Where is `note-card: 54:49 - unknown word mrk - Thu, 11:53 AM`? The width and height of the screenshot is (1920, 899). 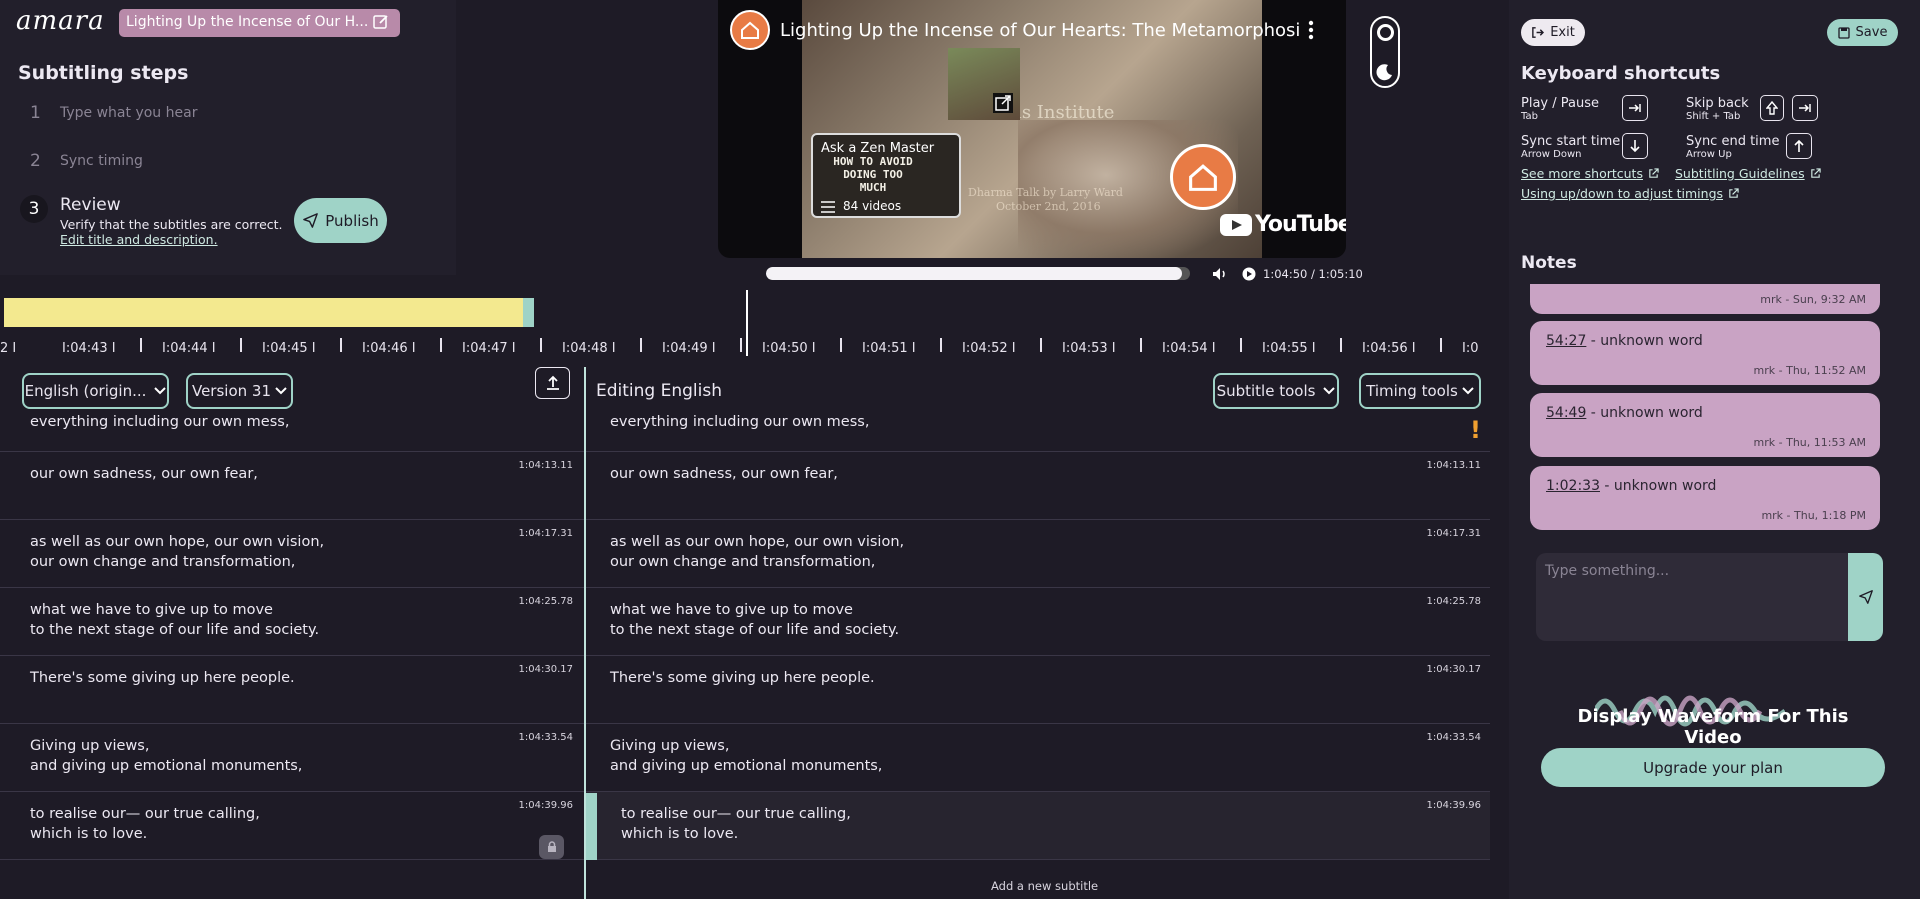
note-card: 54:49 - unknown word mrk - Thu, 11:53 AM is located at coordinates (1705, 425).